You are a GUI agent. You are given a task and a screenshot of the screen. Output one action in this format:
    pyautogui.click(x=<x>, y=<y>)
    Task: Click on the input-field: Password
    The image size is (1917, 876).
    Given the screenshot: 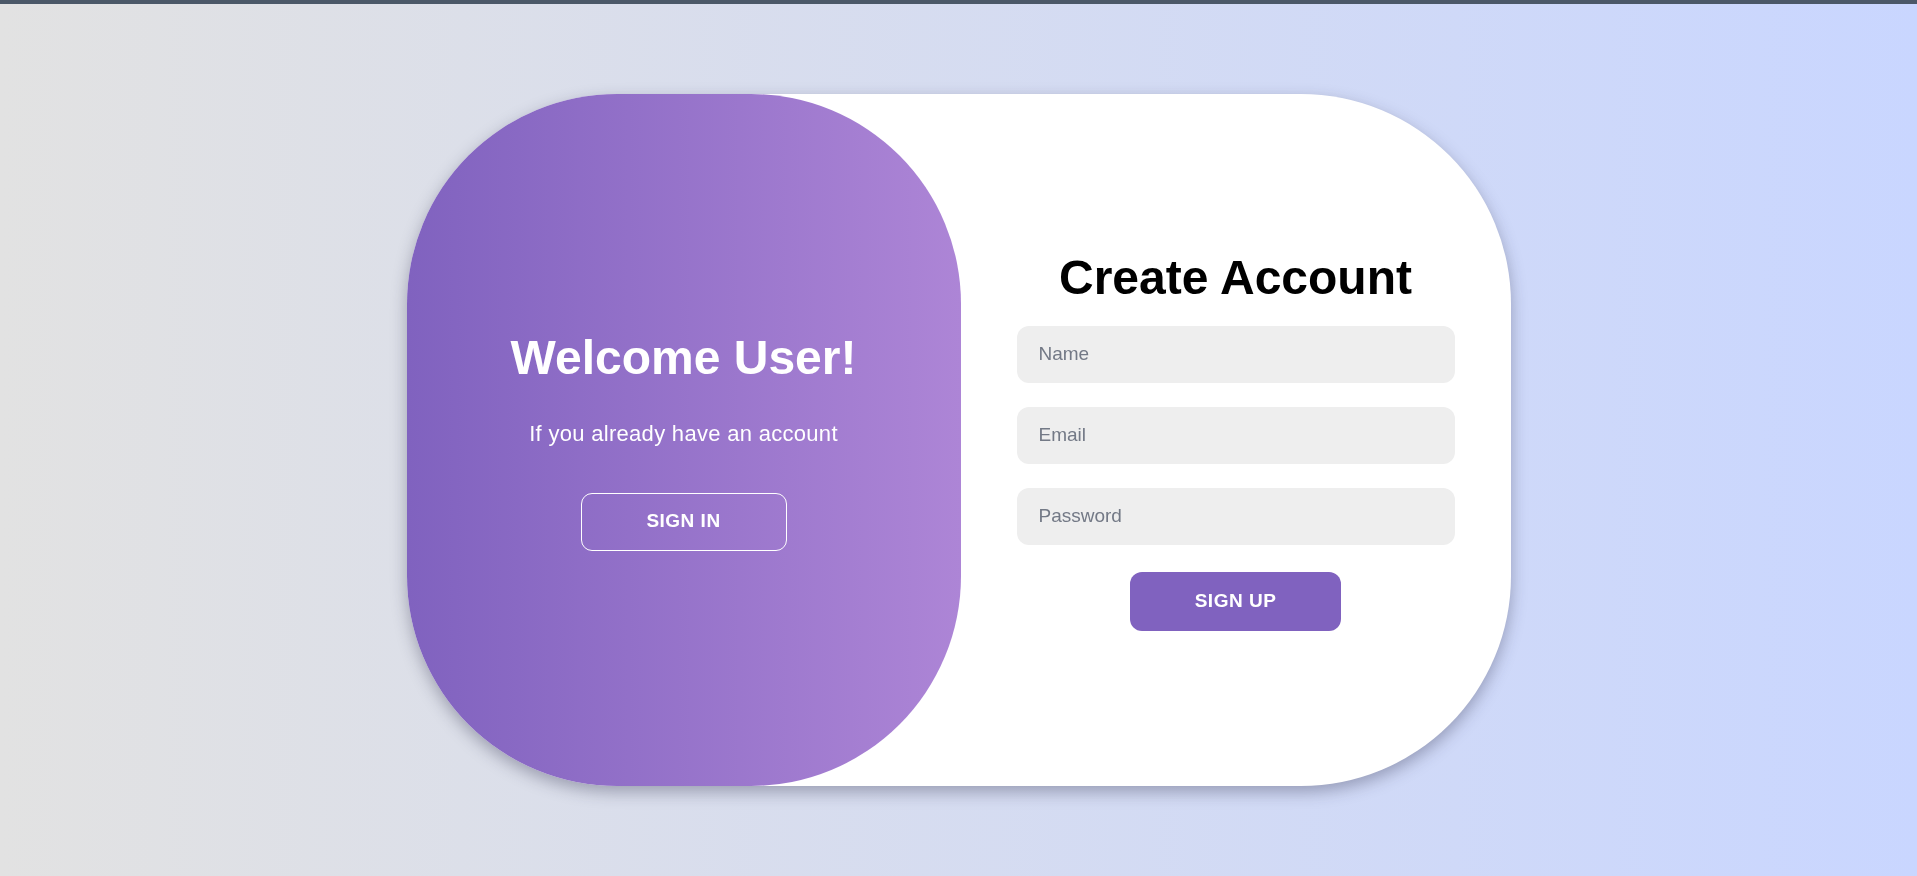 What is the action you would take?
    pyautogui.click(x=1235, y=516)
    